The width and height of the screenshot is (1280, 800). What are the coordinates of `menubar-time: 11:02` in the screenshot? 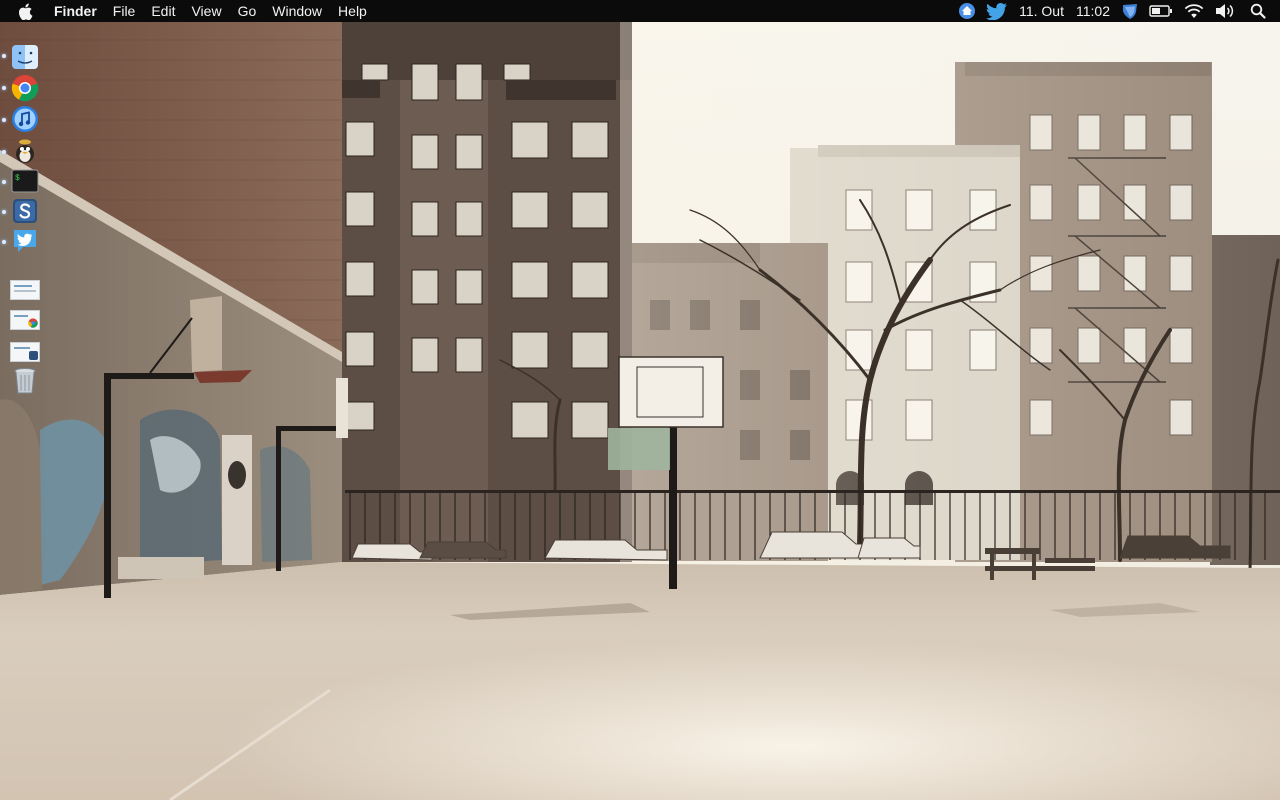 It's located at (1093, 11).